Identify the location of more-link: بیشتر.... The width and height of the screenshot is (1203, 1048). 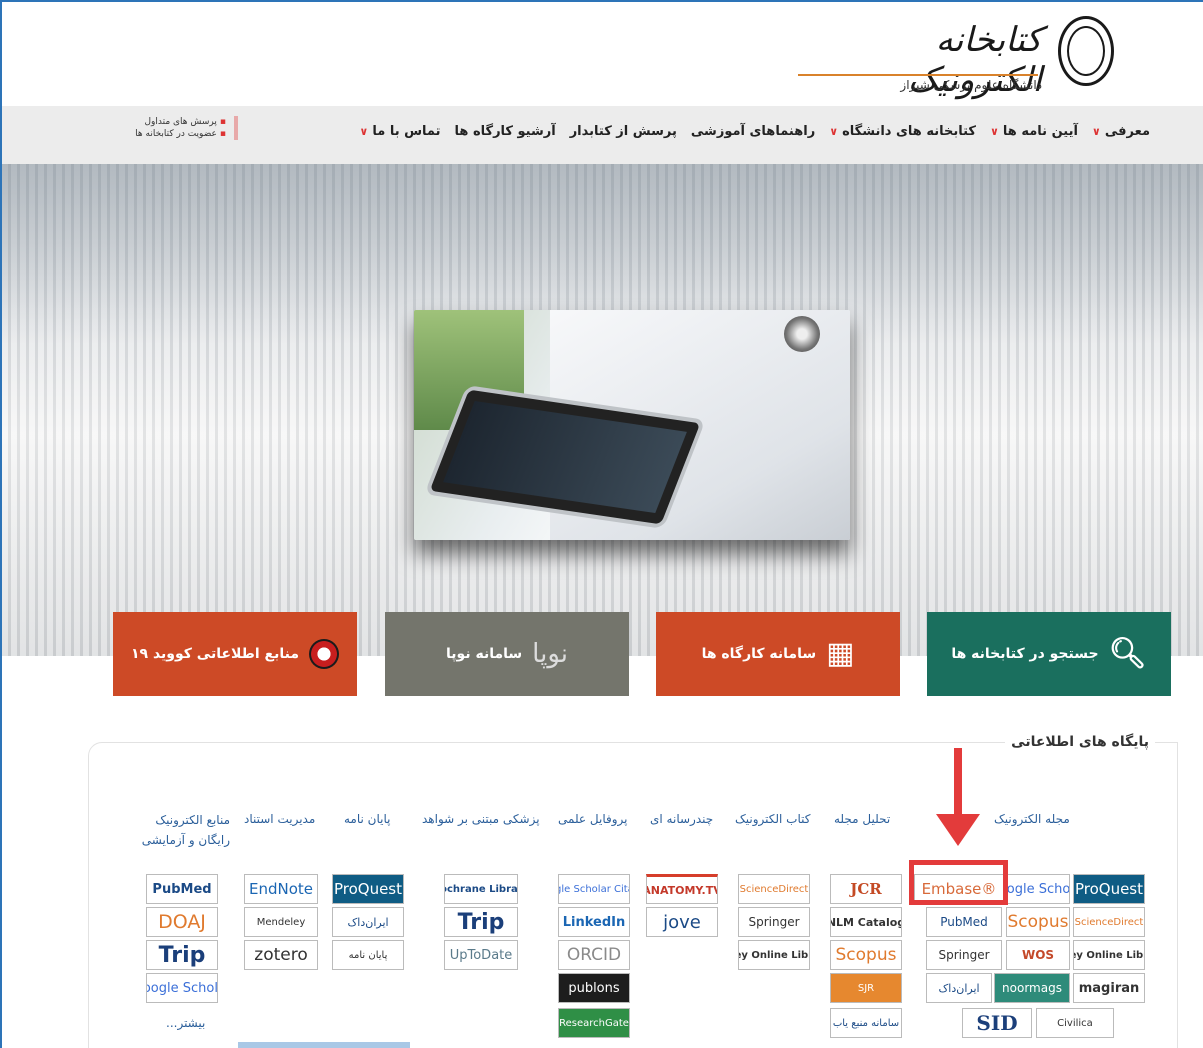
(185, 1023).